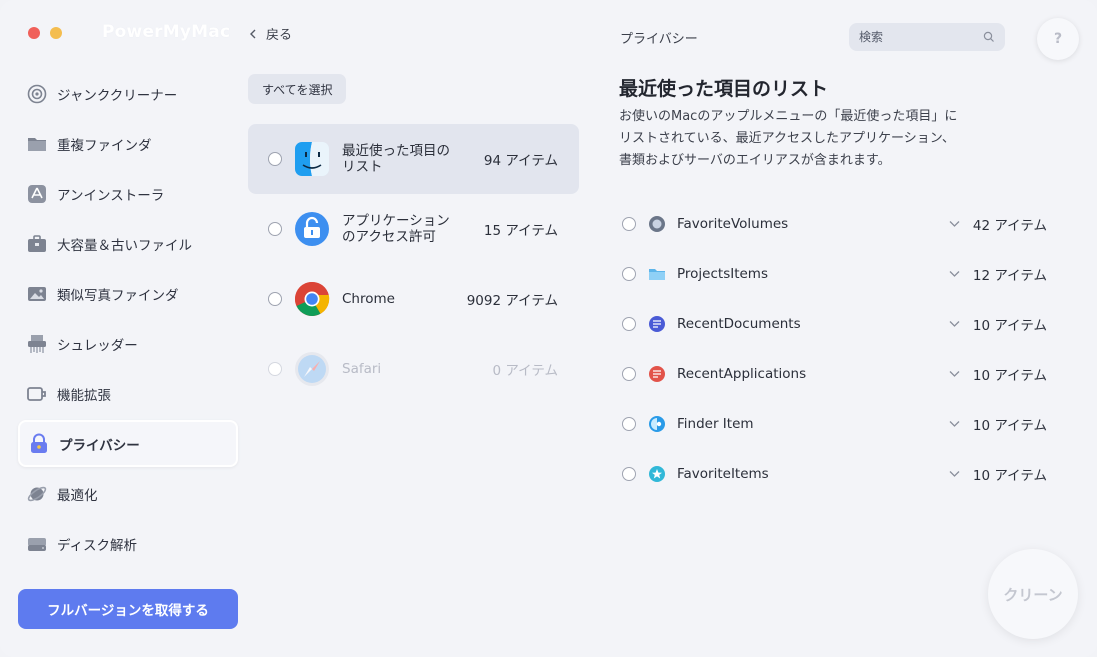  I want to click on get-full-version-button: フルバージョンを取得する, so click(128, 609).